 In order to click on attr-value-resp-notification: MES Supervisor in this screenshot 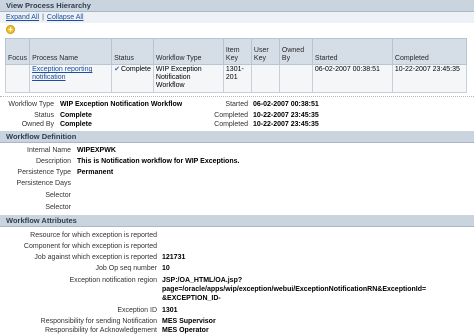, I will do `click(189, 321)`.